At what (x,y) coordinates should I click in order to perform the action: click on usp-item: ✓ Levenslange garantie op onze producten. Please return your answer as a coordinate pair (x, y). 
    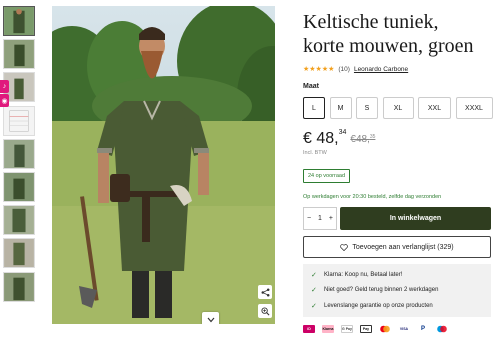
    Looking at the image, I should click on (397, 306).